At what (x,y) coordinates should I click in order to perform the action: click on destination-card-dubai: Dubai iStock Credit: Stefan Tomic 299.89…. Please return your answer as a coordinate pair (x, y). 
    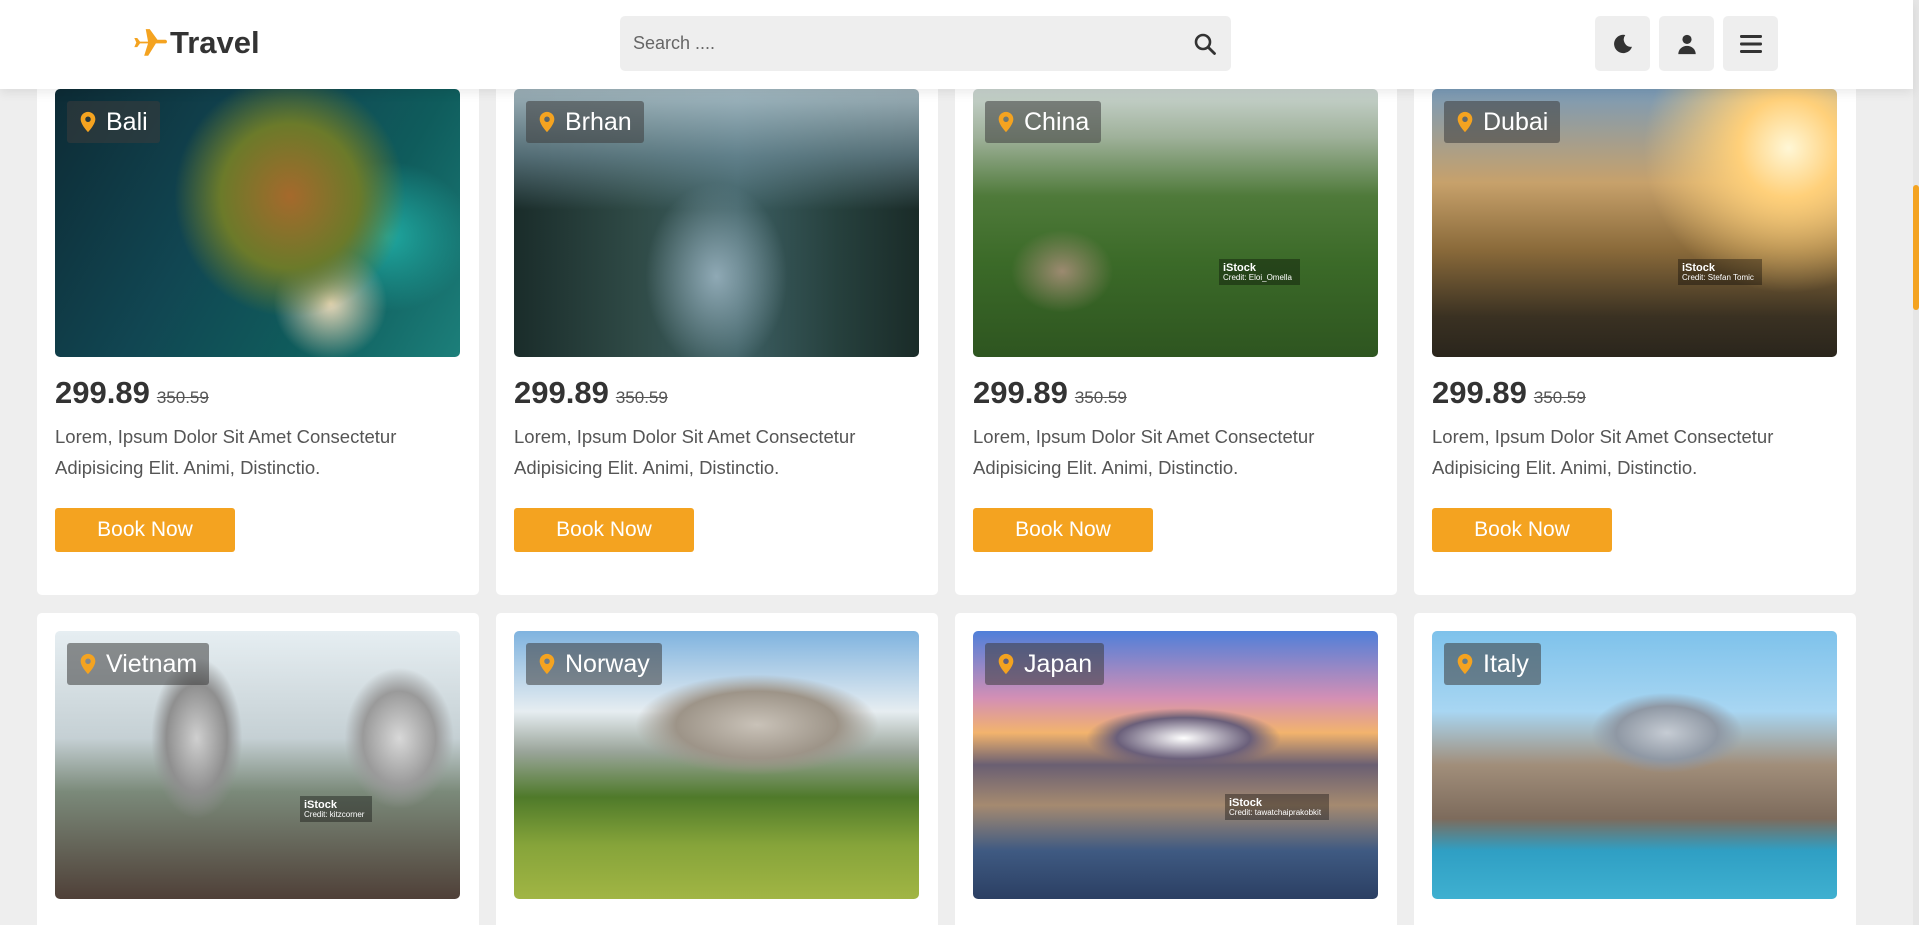
    Looking at the image, I should click on (1635, 333).